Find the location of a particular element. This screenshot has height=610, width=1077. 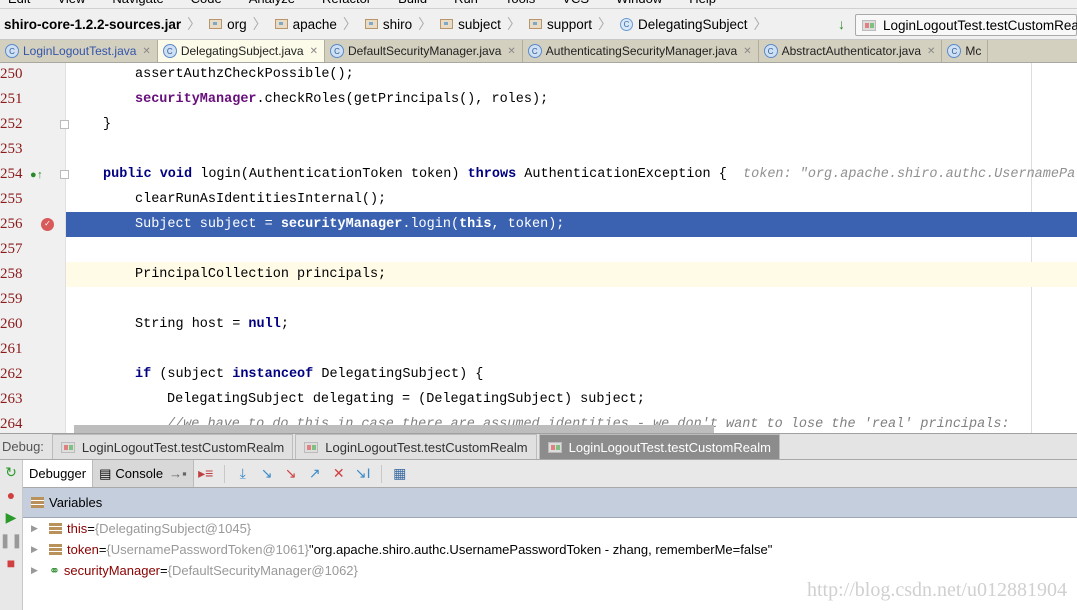

menu-edit: Edit is located at coordinates (15, 3).